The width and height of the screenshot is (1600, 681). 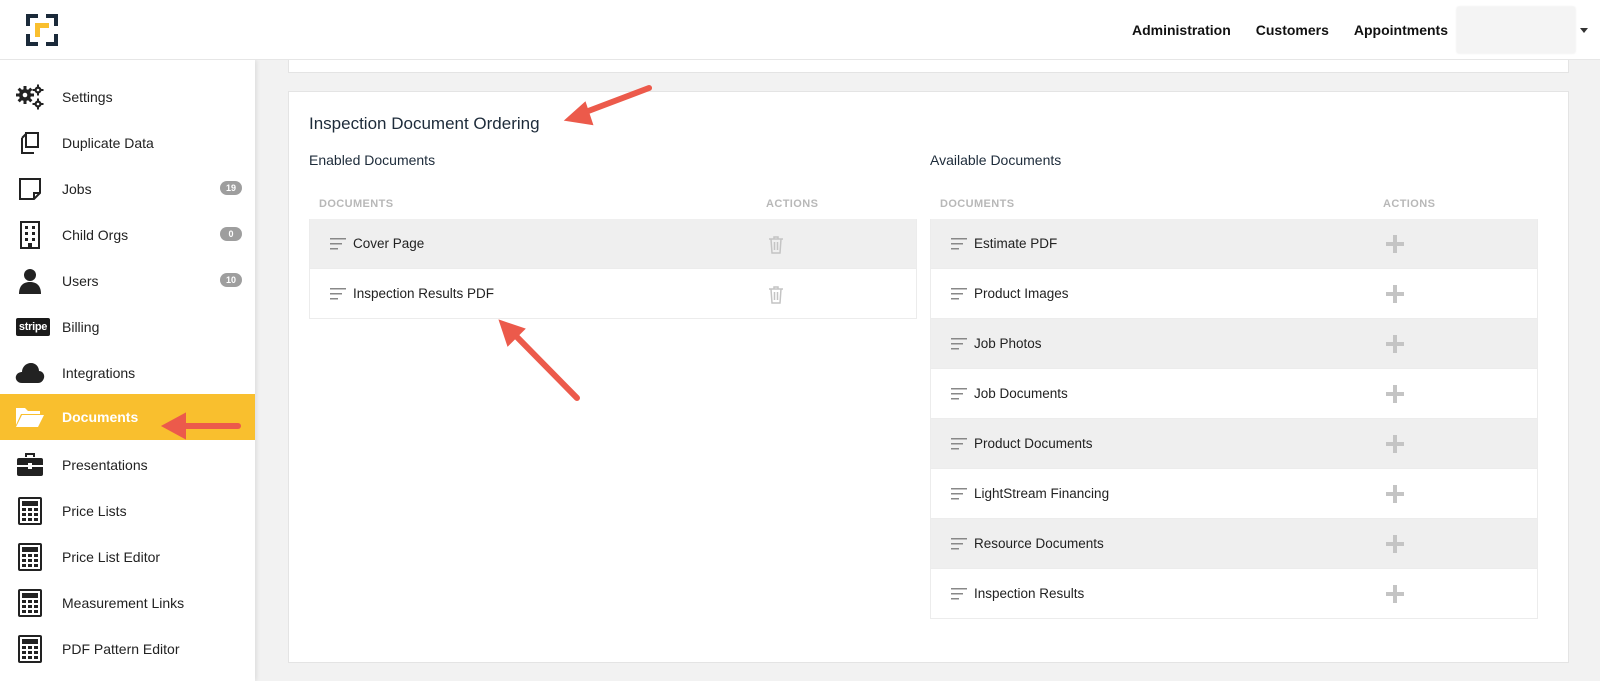 I want to click on jobs-count-badge: 19, so click(x=231, y=188).